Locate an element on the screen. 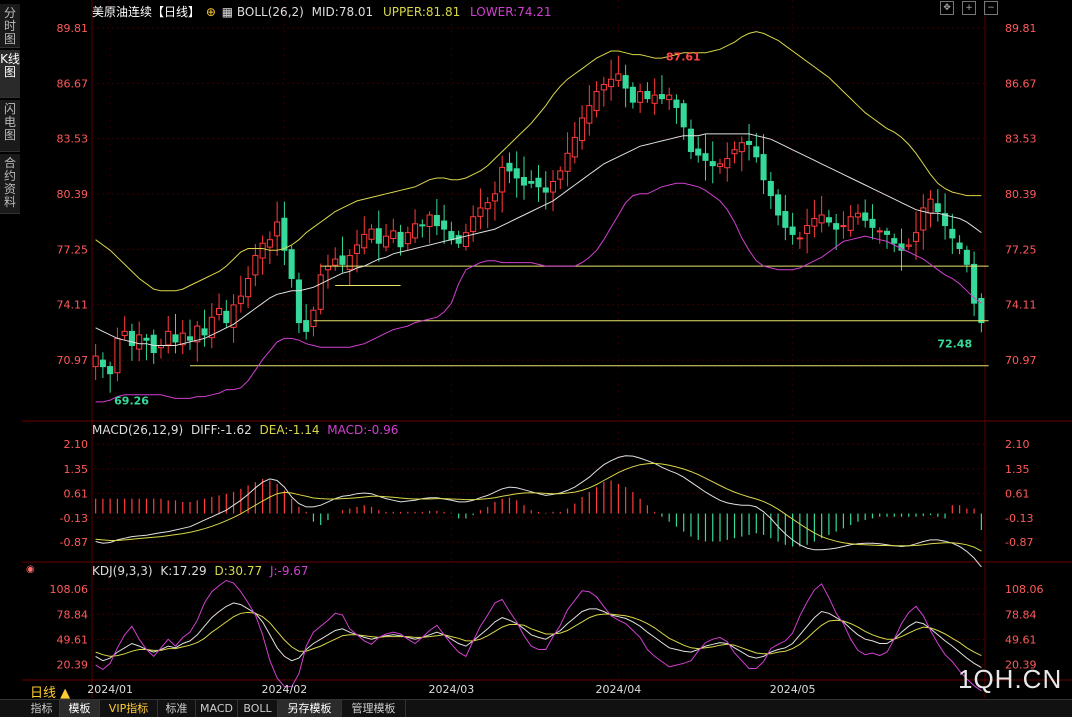 The width and height of the screenshot is (1072, 717). watermark-logo: 1QH.CN is located at coordinates (1010, 679).